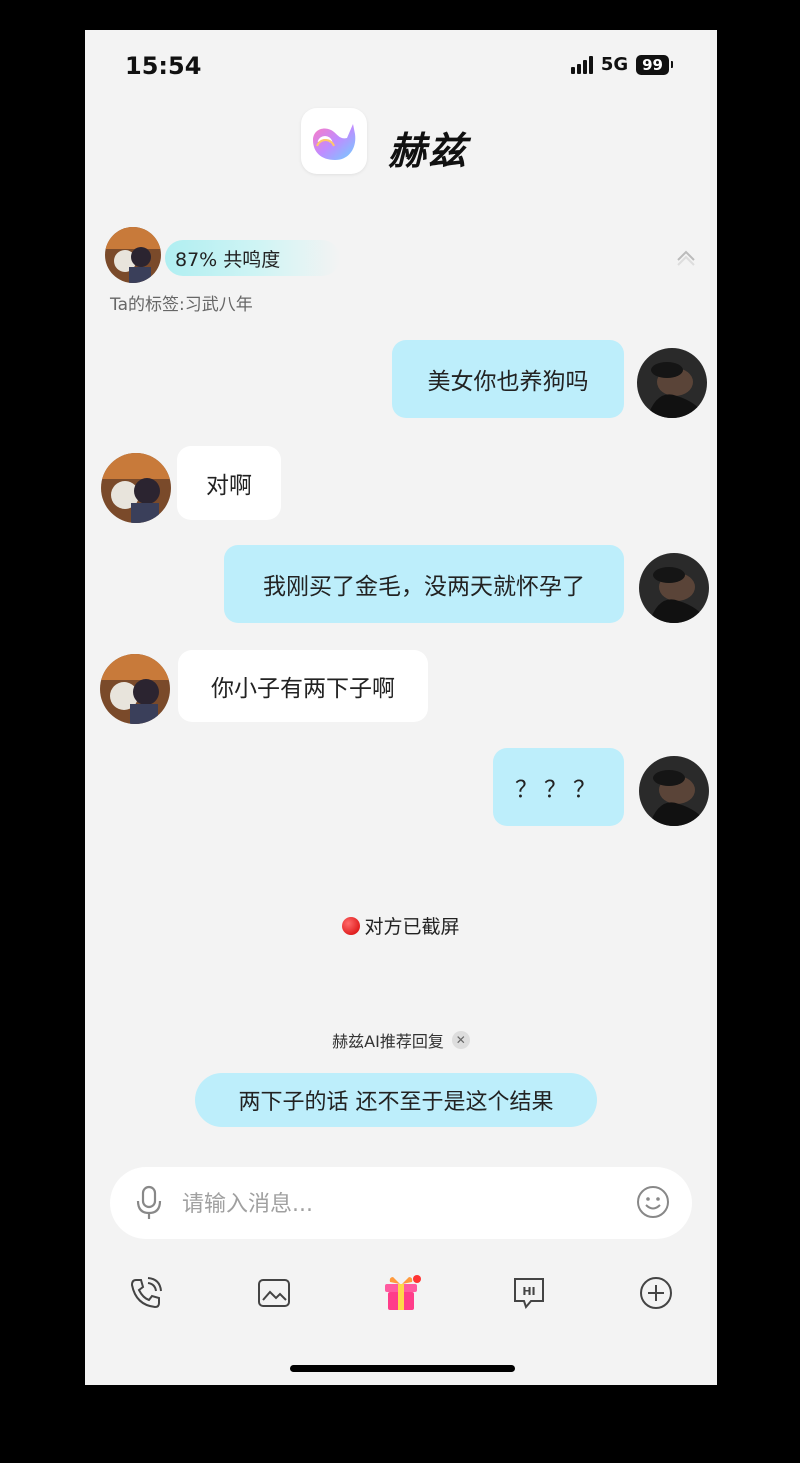 This screenshot has height=1463, width=800. I want to click on network-type: 5G, so click(614, 64).